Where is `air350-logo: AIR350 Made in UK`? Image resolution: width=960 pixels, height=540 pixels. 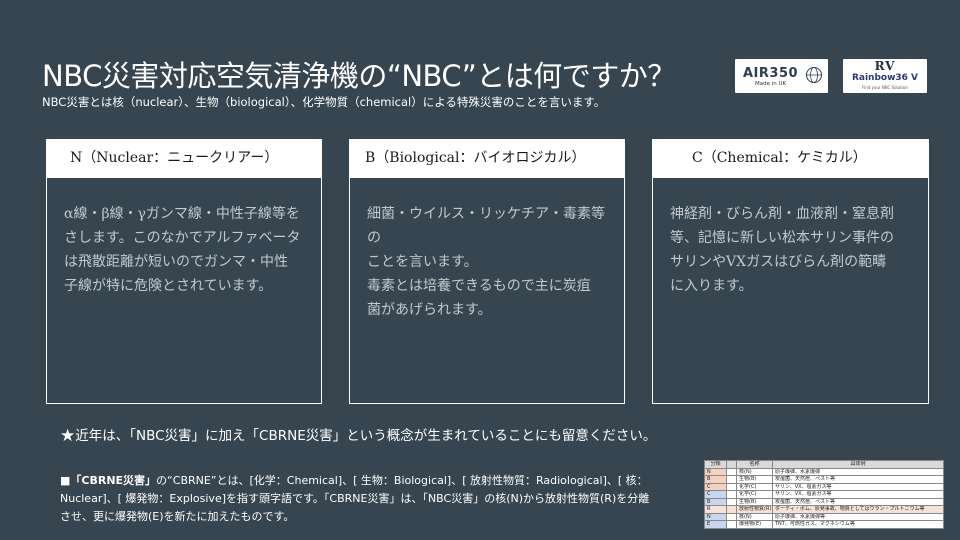
air350-logo: AIR350 Made in UK is located at coordinates (781, 76).